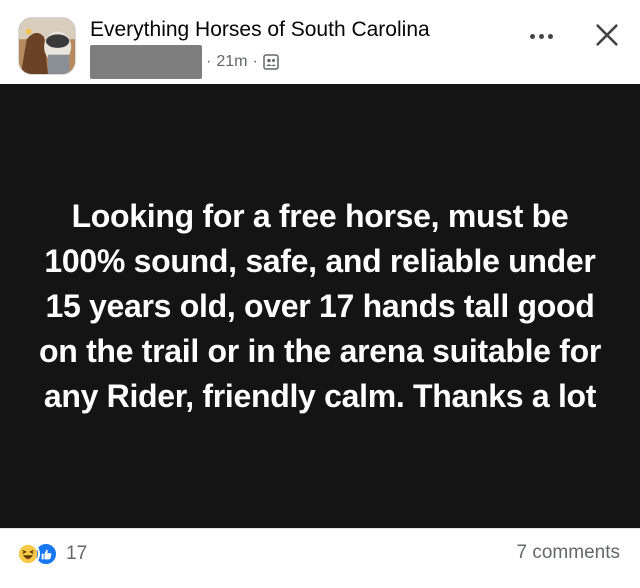 This screenshot has width=640, height=588. Describe the element at coordinates (320, 558) in the screenshot. I see `post-footer: 17 7 comments` at that location.